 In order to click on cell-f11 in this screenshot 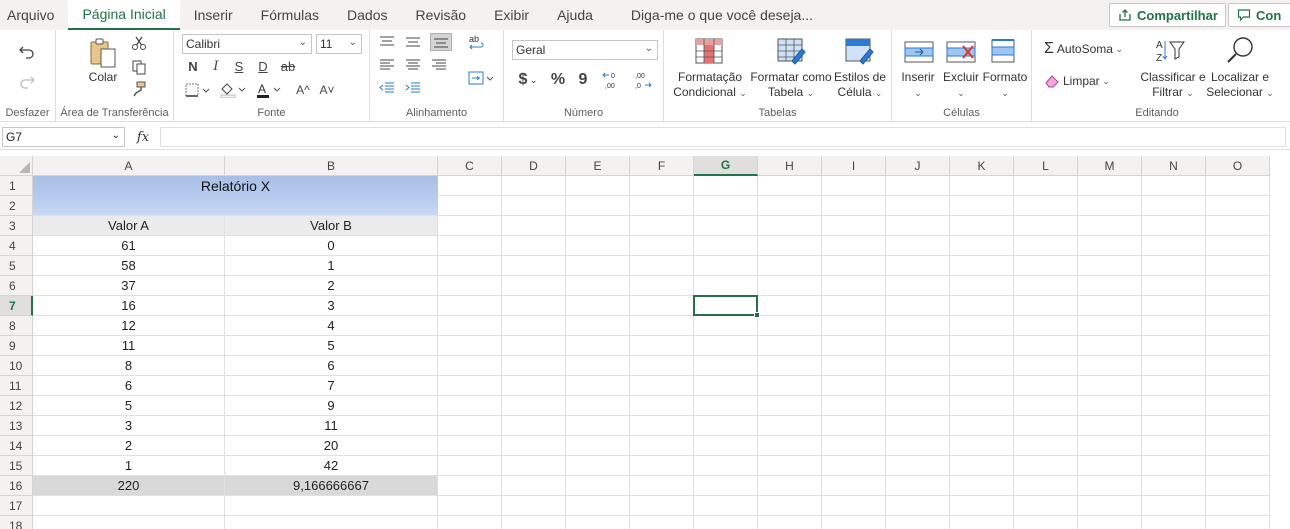, I will do `click(662, 386)`.